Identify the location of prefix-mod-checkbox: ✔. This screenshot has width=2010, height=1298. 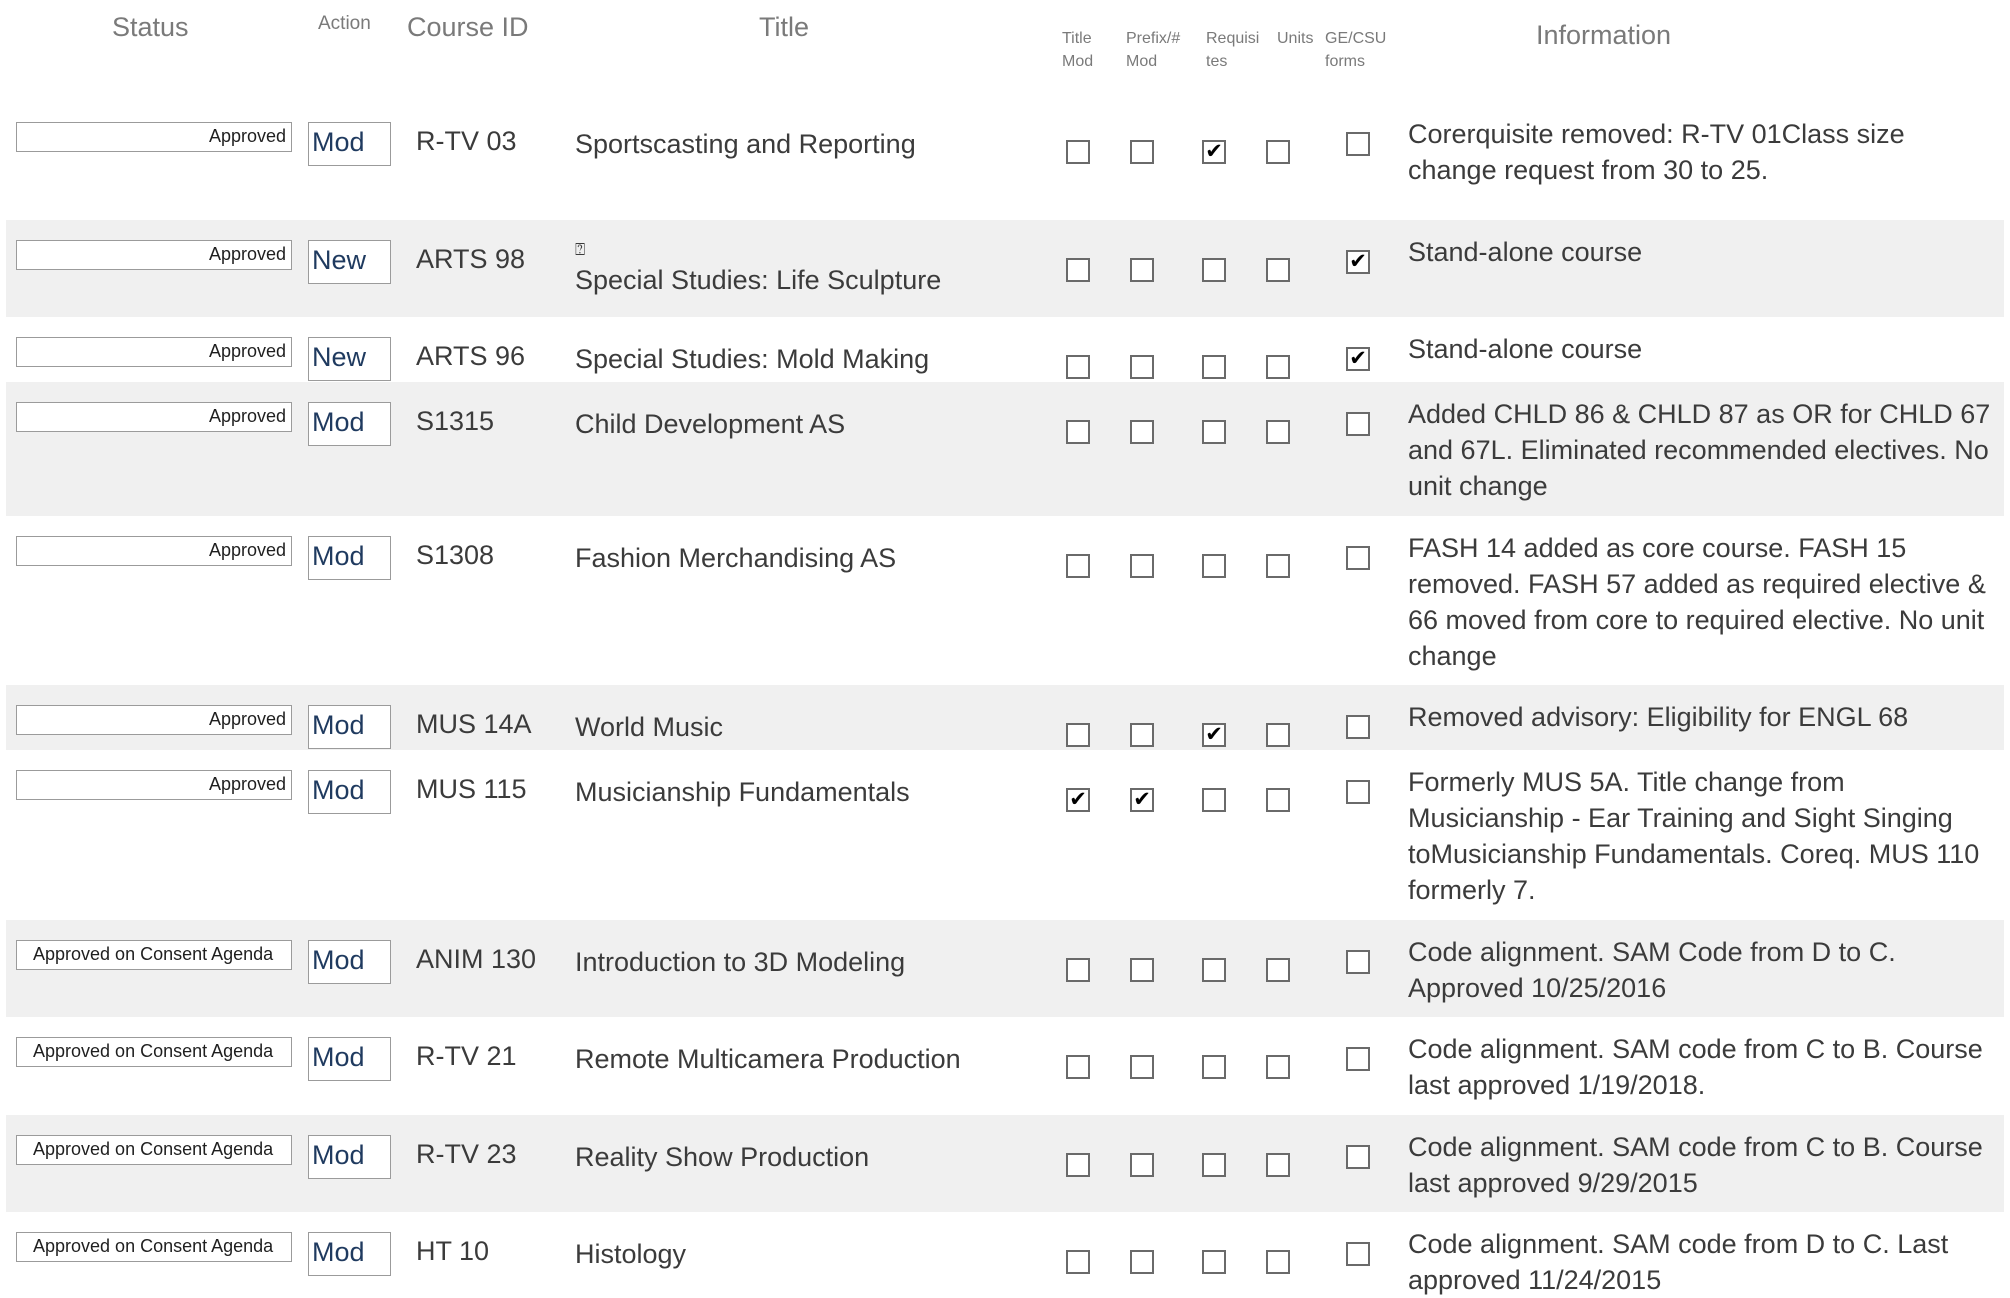
(1142, 800).